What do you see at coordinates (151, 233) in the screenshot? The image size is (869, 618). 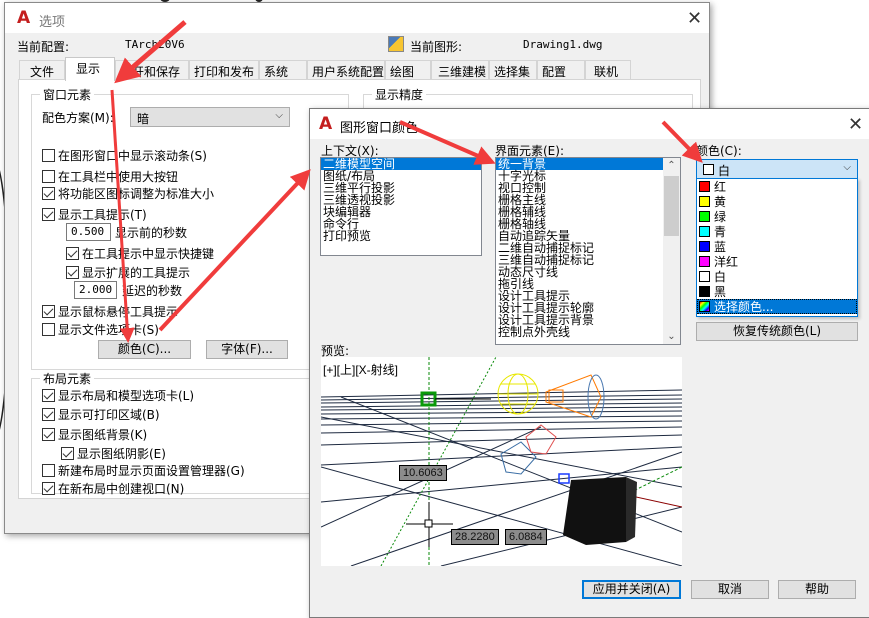 I see `tooltip-delay-label: 显示前的秒数` at bounding box center [151, 233].